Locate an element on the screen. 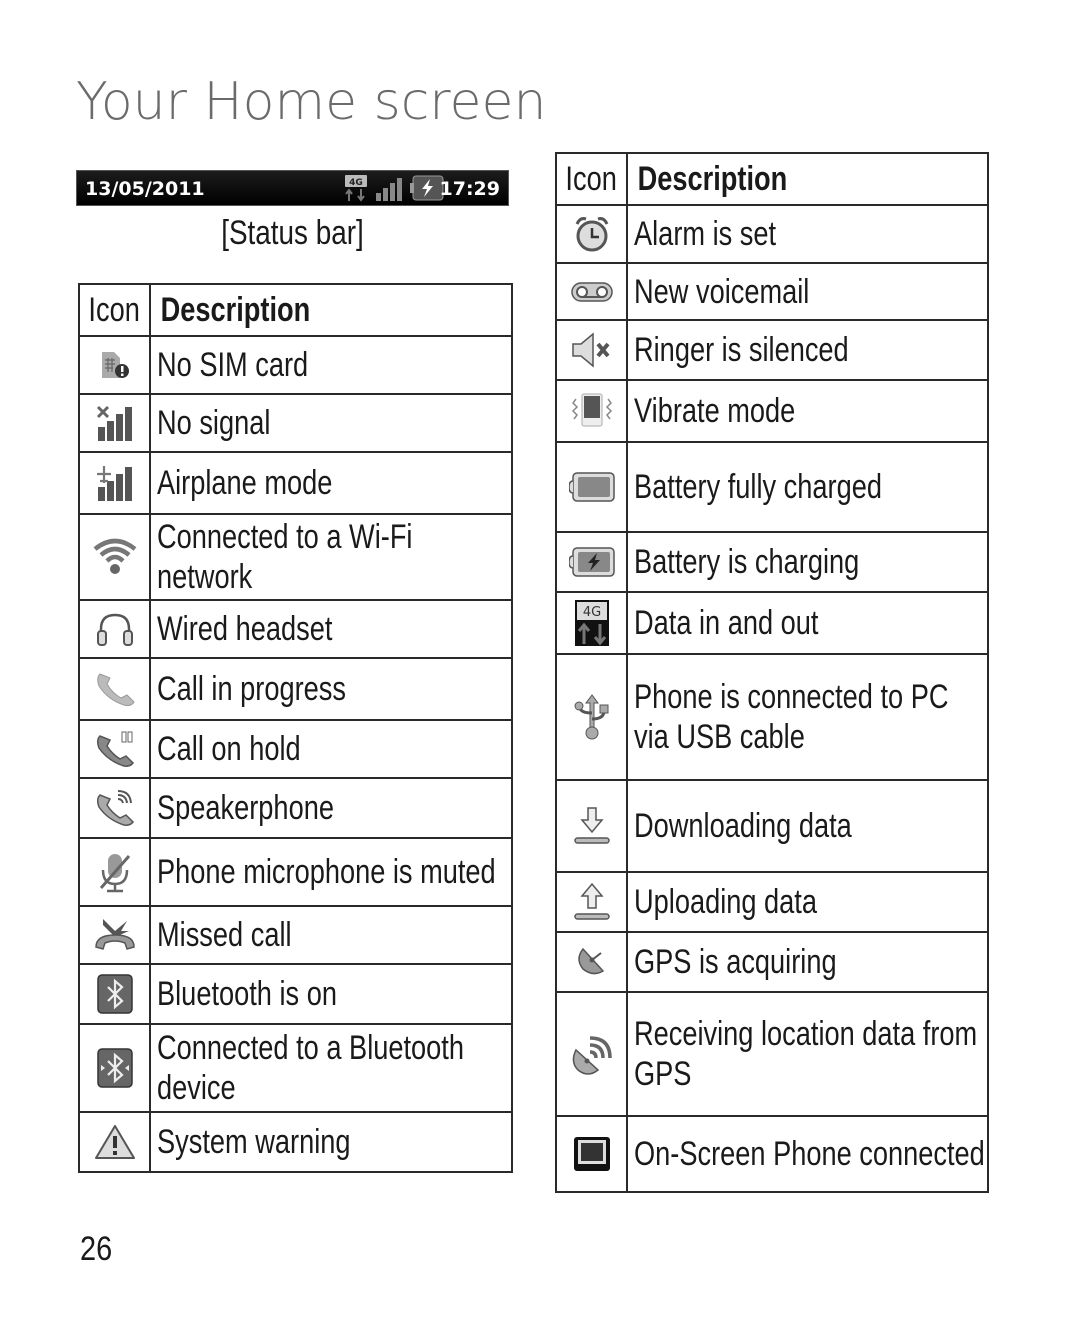 This screenshot has width=1080, height=1333. row-description: No SIM card is located at coordinates (233, 365).